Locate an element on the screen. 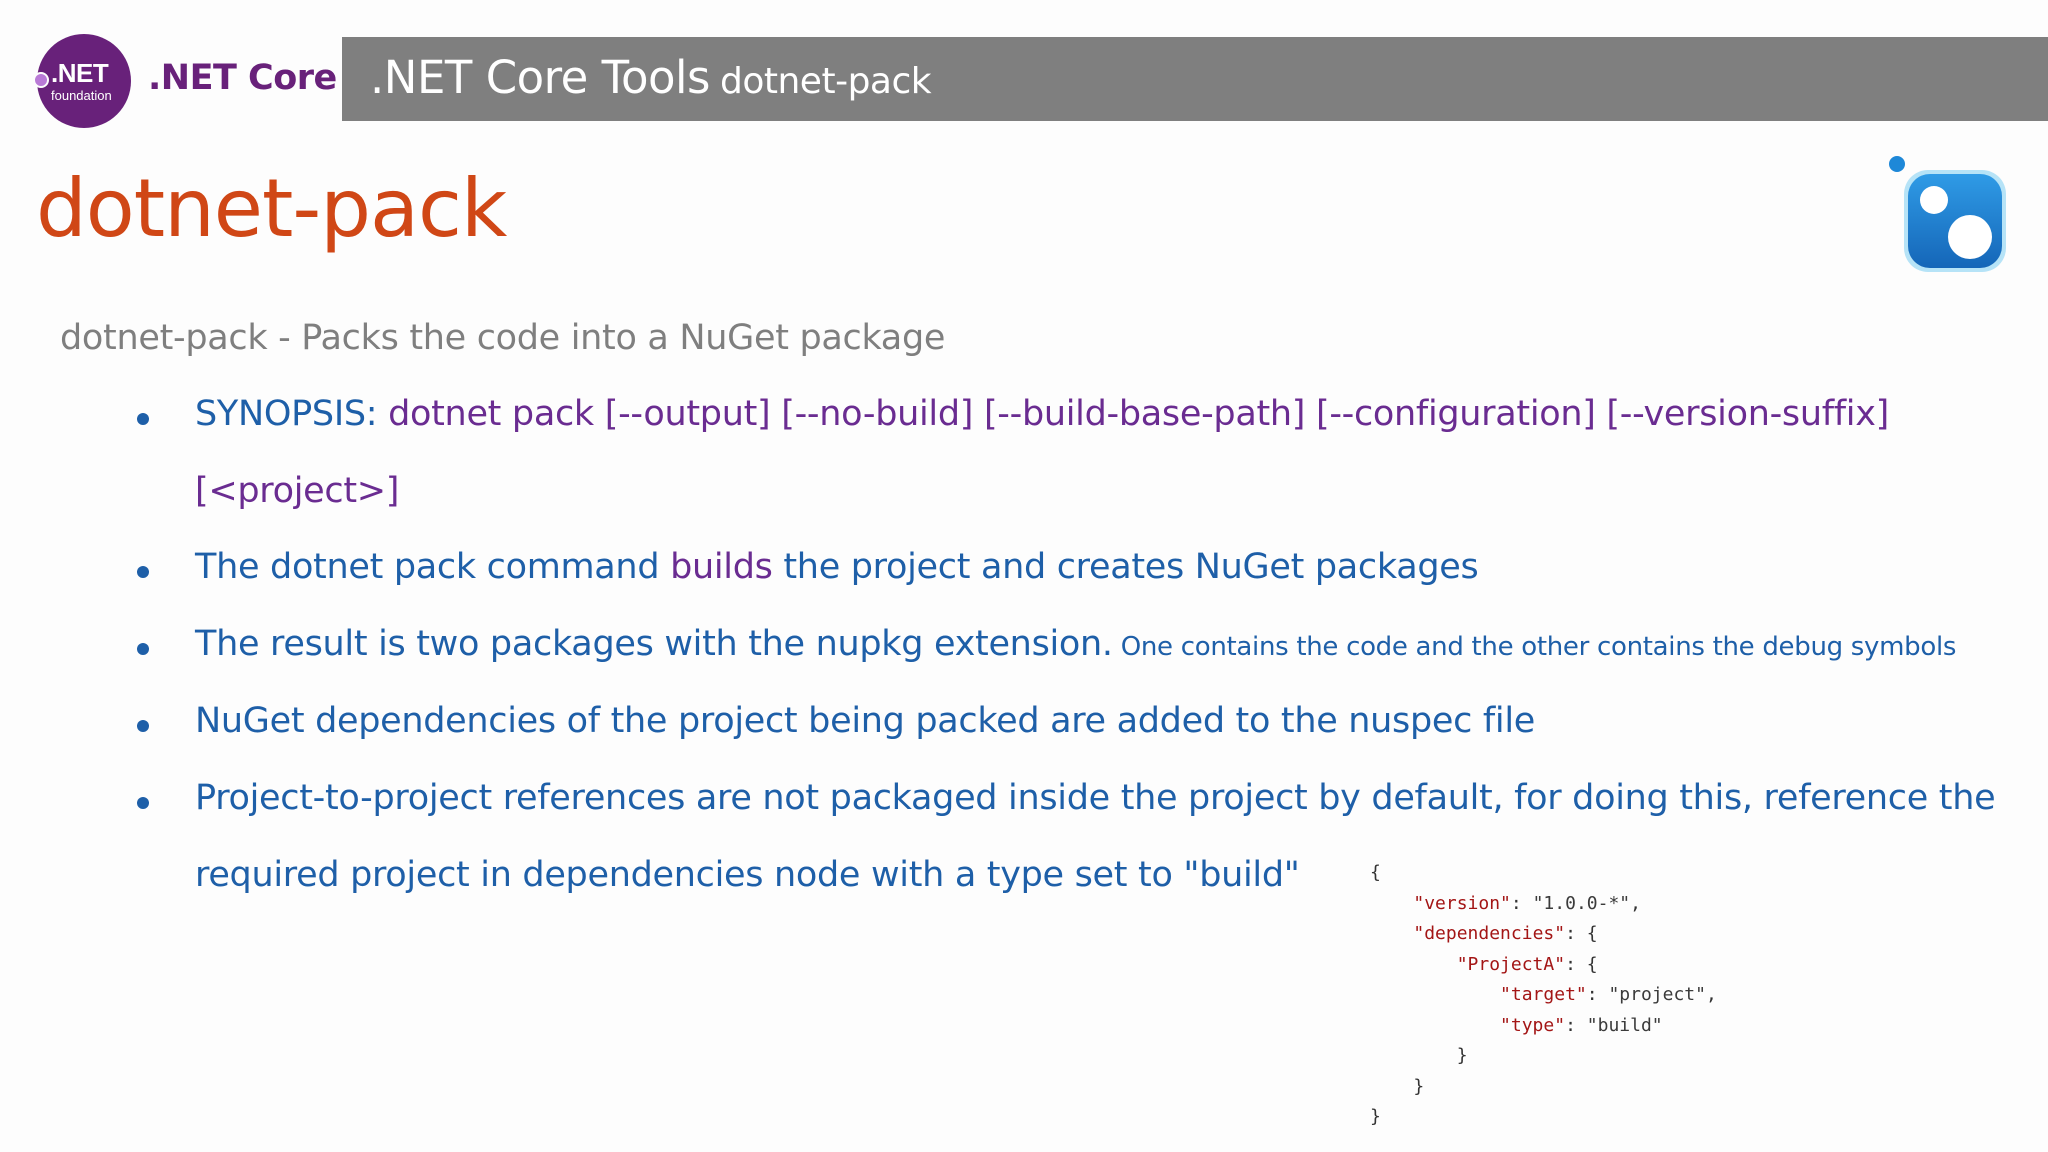  code-key: "target" is located at coordinates (1543, 994).